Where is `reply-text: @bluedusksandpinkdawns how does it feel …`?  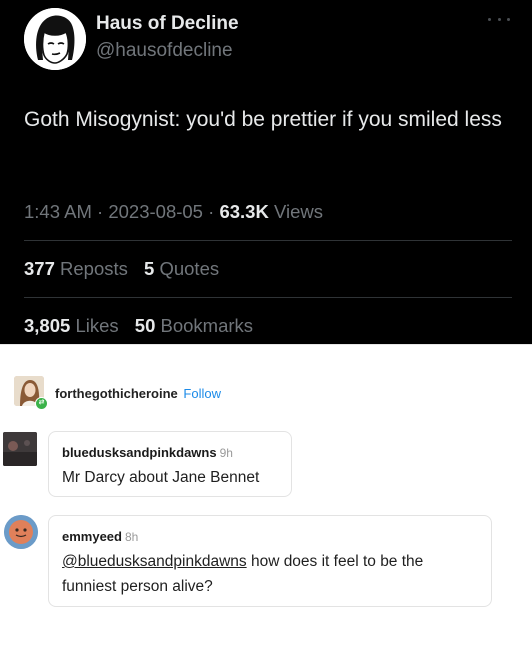
reply-text: @bluedusksandpinkdawns how does it feel … is located at coordinates (272, 574).